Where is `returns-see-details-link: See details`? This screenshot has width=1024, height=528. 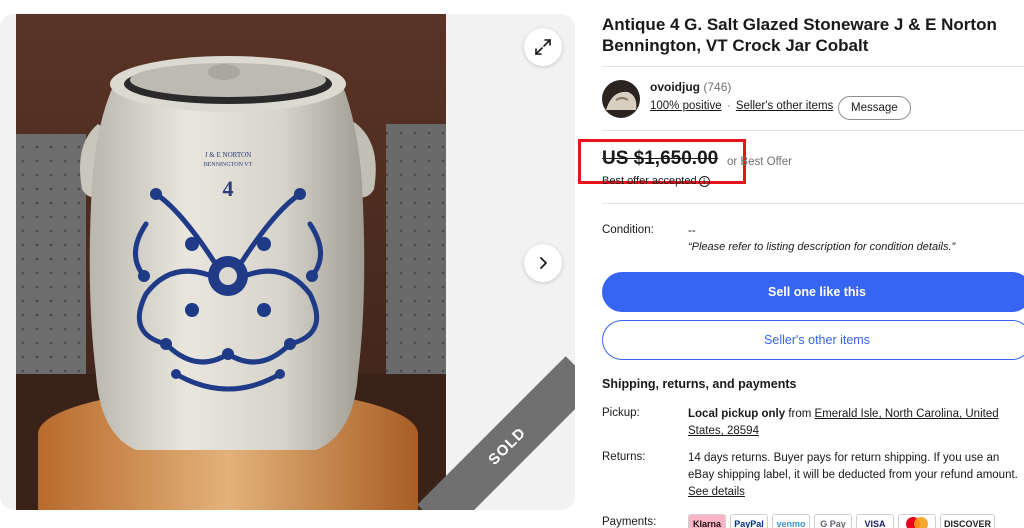 returns-see-details-link: See details is located at coordinates (716, 492).